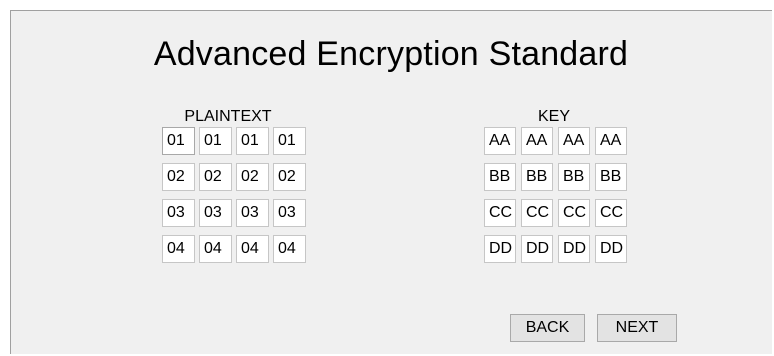 This screenshot has height=356, width=774. I want to click on key-cell-r3-c2, so click(537, 213).